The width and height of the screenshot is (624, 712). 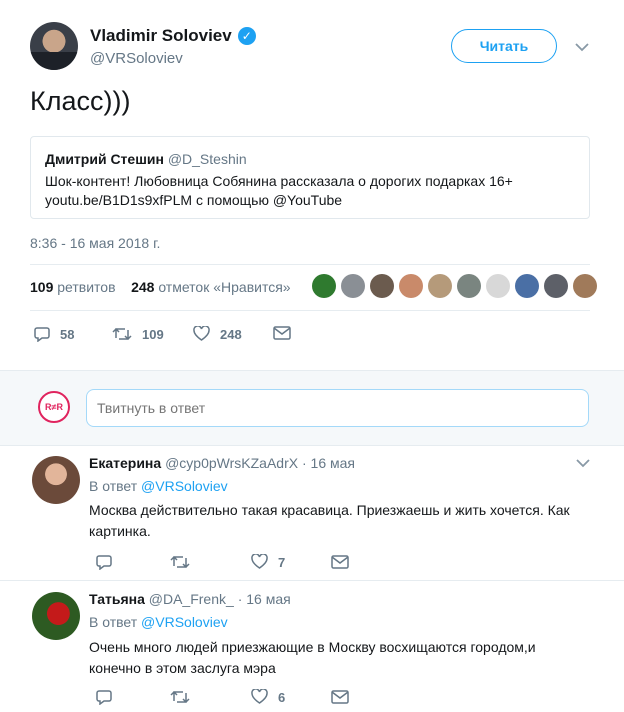 I want to click on tweet-text: Класс))), so click(x=80, y=101).